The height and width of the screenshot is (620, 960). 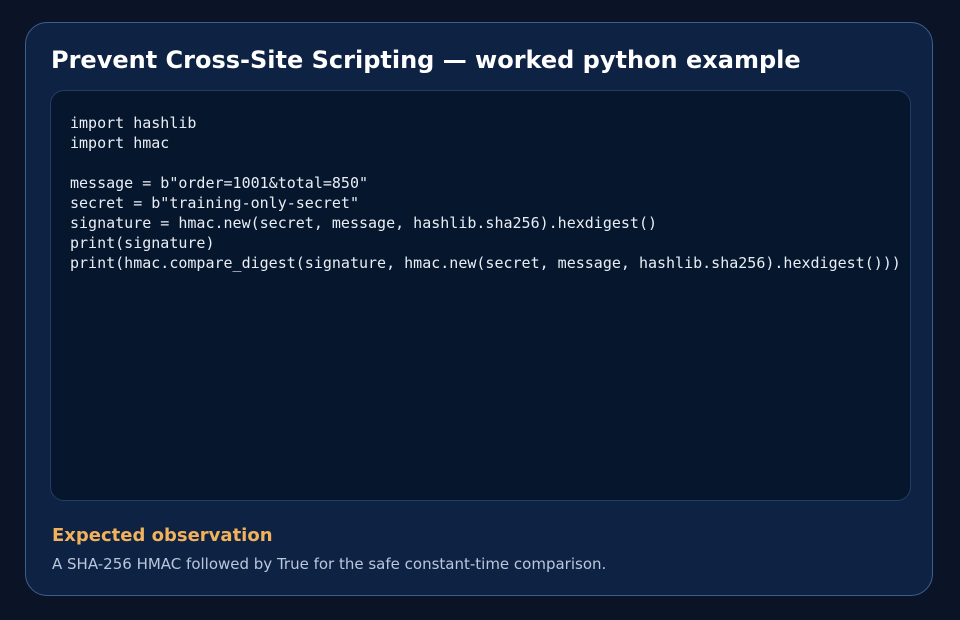 I want to click on code-line: secret = b"training-only-secret", so click(x=214, y=203).